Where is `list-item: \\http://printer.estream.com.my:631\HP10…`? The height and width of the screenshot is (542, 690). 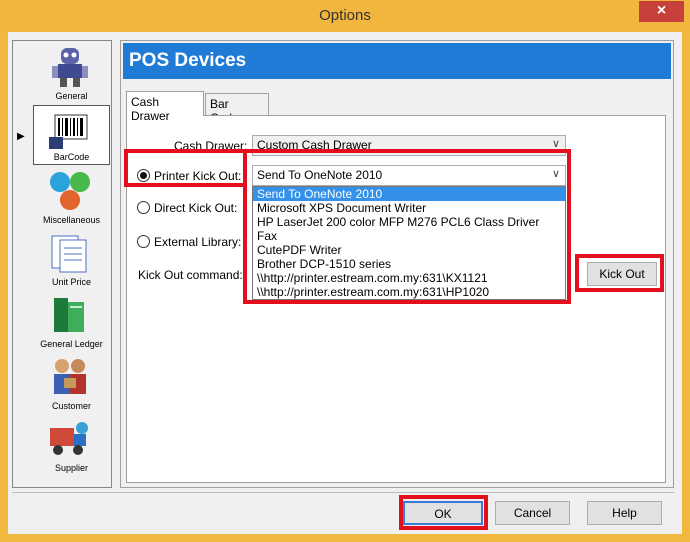 list-item: \\http://printer.estream.com.my:631\HP10… is located at coordinates (409, 292).